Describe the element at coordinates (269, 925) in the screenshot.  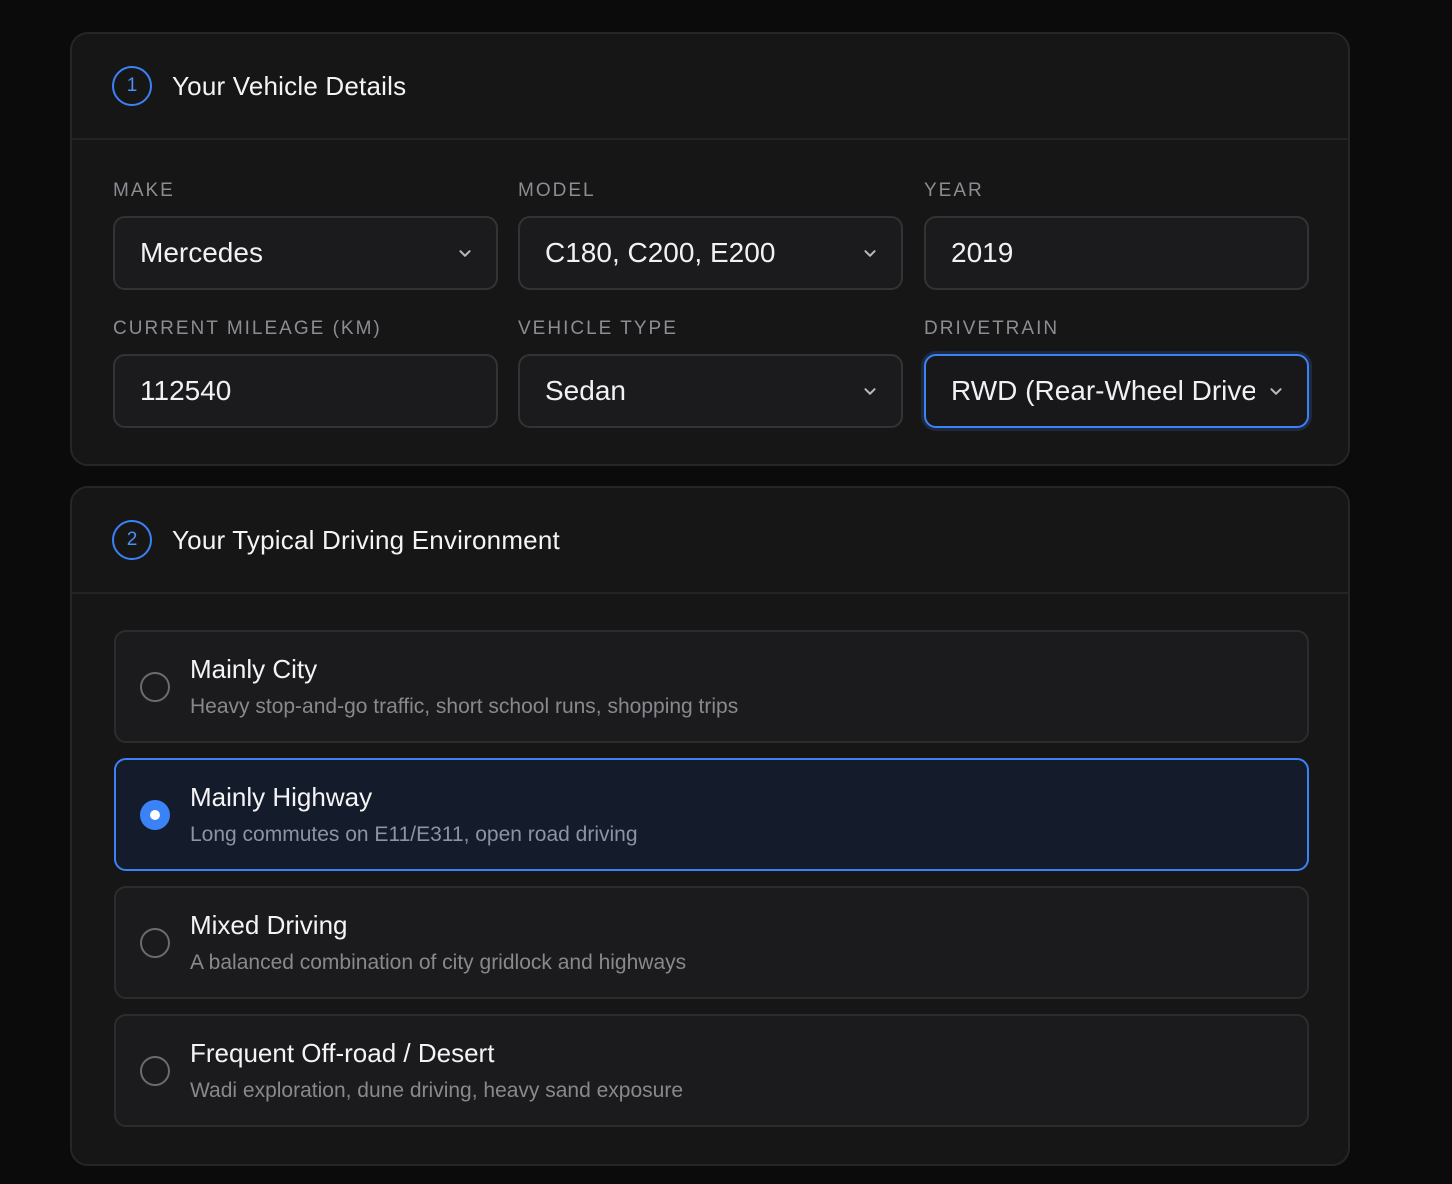
I see `option-title: Mixed Driving` at that location.